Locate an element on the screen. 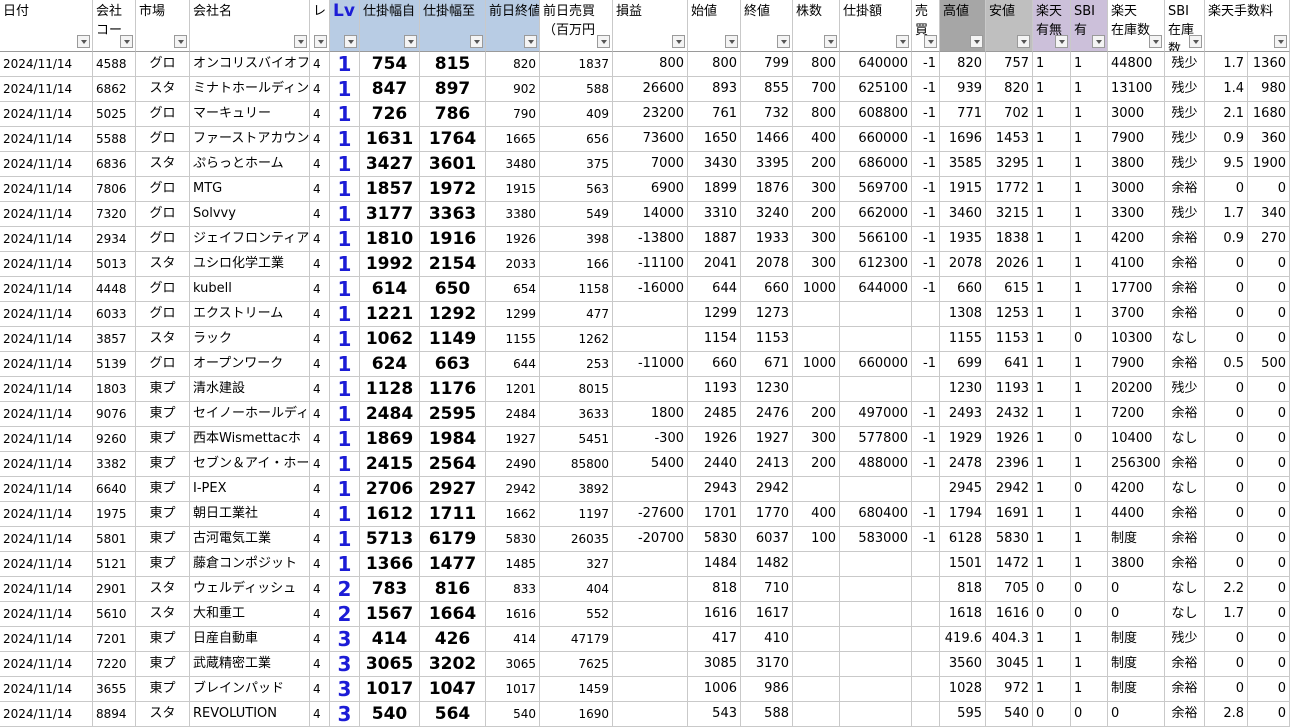  cell-pnl: 1800 is located at coordinates (650, 414).